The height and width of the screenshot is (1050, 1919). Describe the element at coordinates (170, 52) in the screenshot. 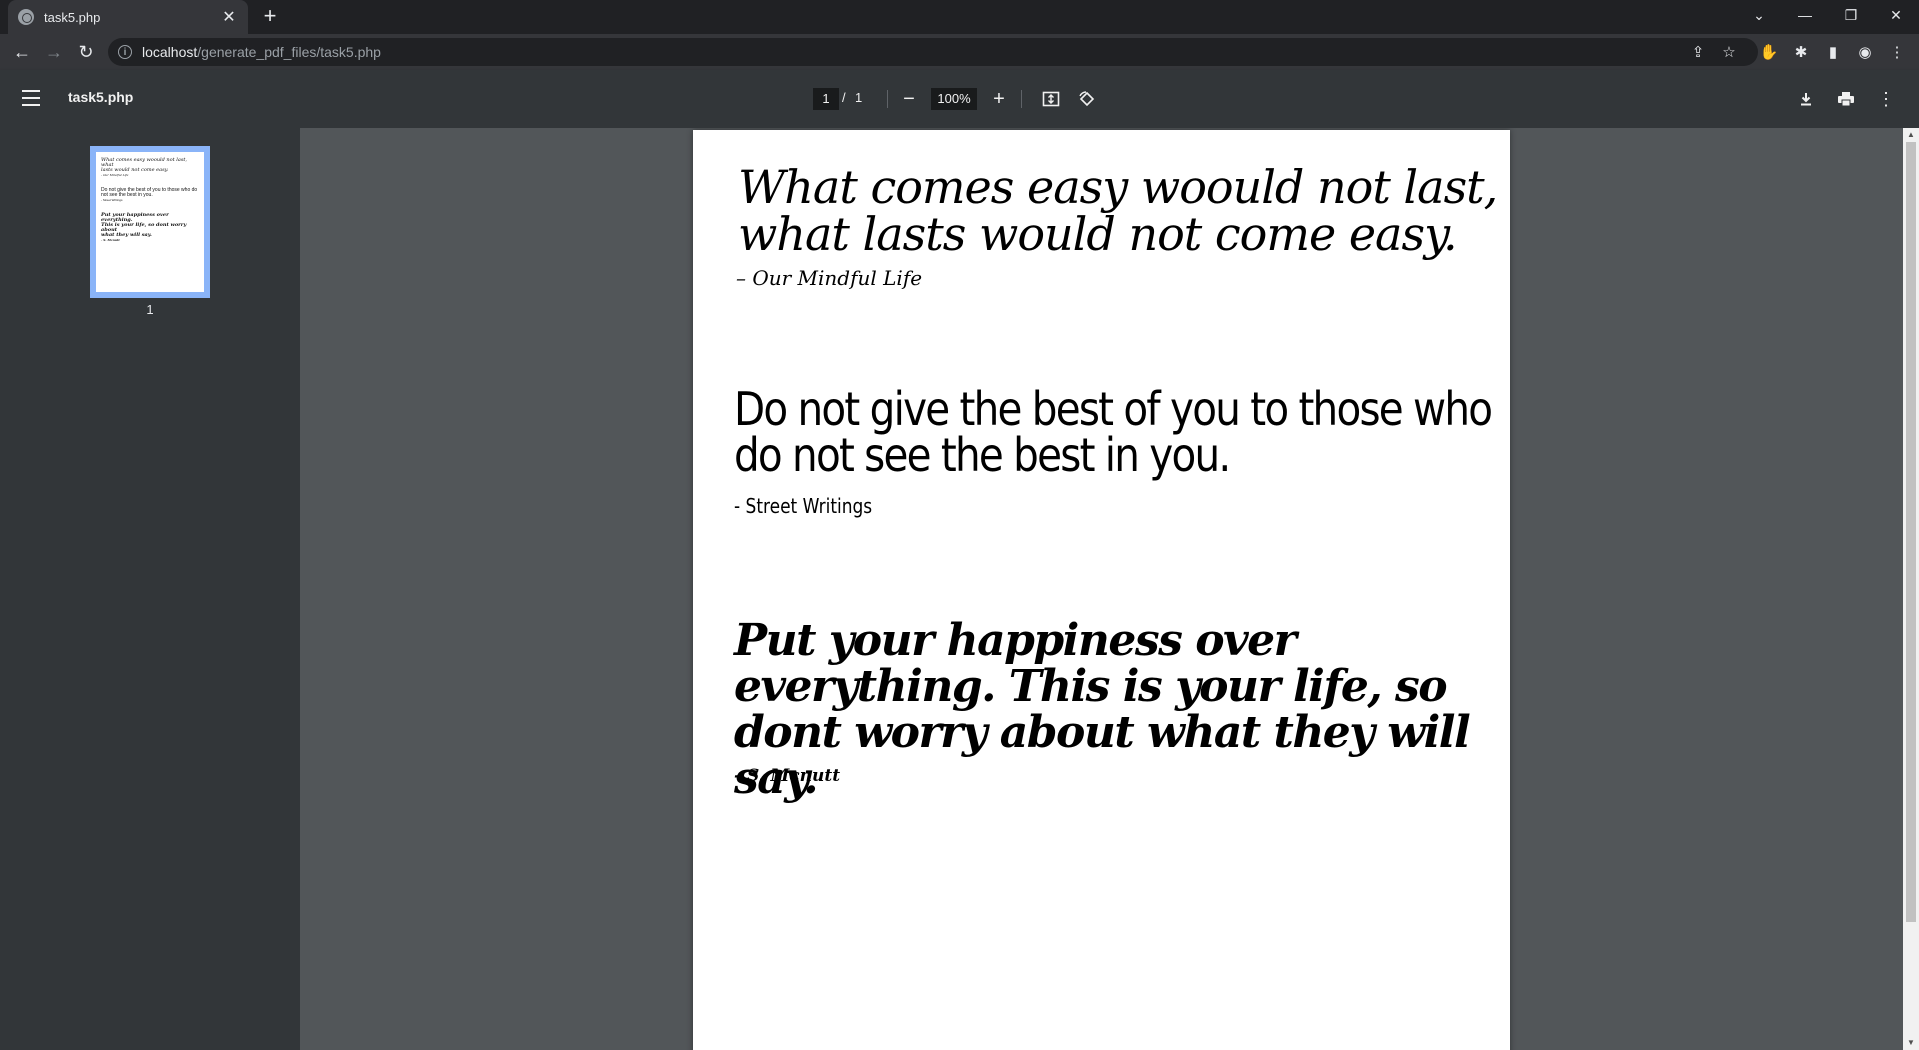

I see `url-host: localhost` at that location.